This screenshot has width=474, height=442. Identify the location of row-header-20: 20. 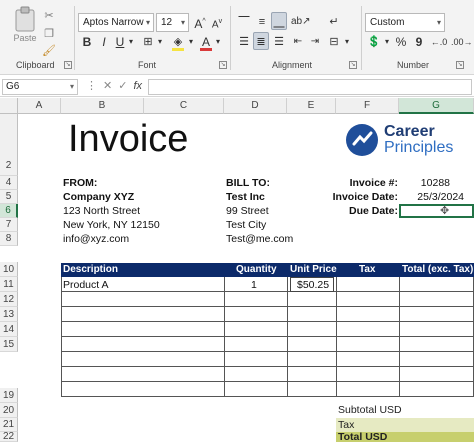
(9, 410).